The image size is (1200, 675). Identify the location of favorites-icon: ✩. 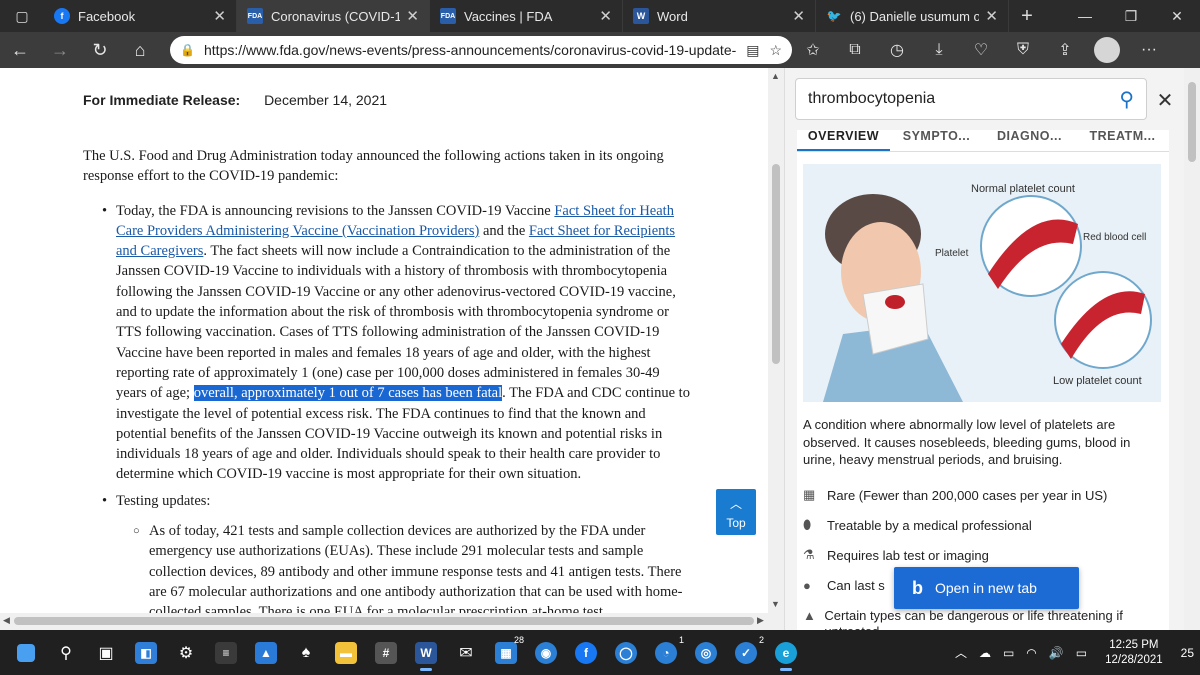
(813, 50).